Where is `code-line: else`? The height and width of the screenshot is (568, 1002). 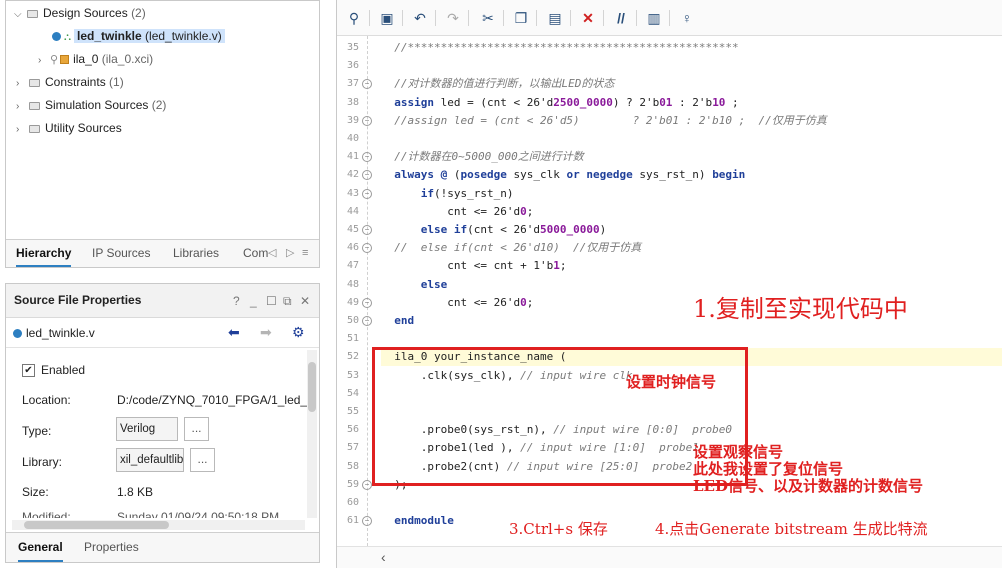
code-line: else is located at coordinates (691, 285).